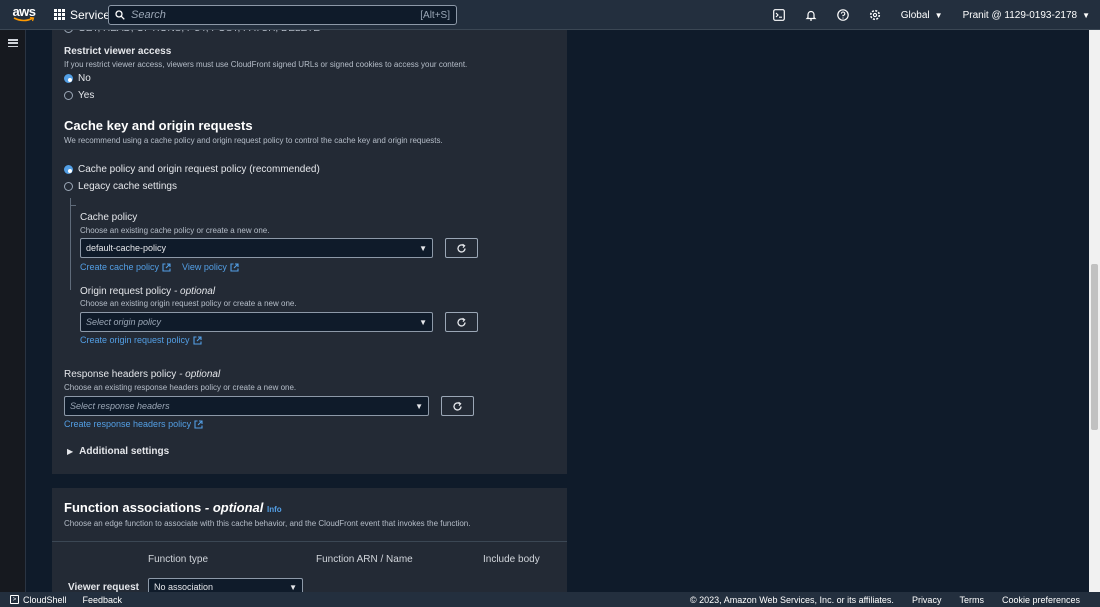 The height and width of the screenshot is (607, 1100). What do you see at coordinates (73, 205) in the screenshot?
I see `tree-connector-branch` at bounding box center [73, 205].